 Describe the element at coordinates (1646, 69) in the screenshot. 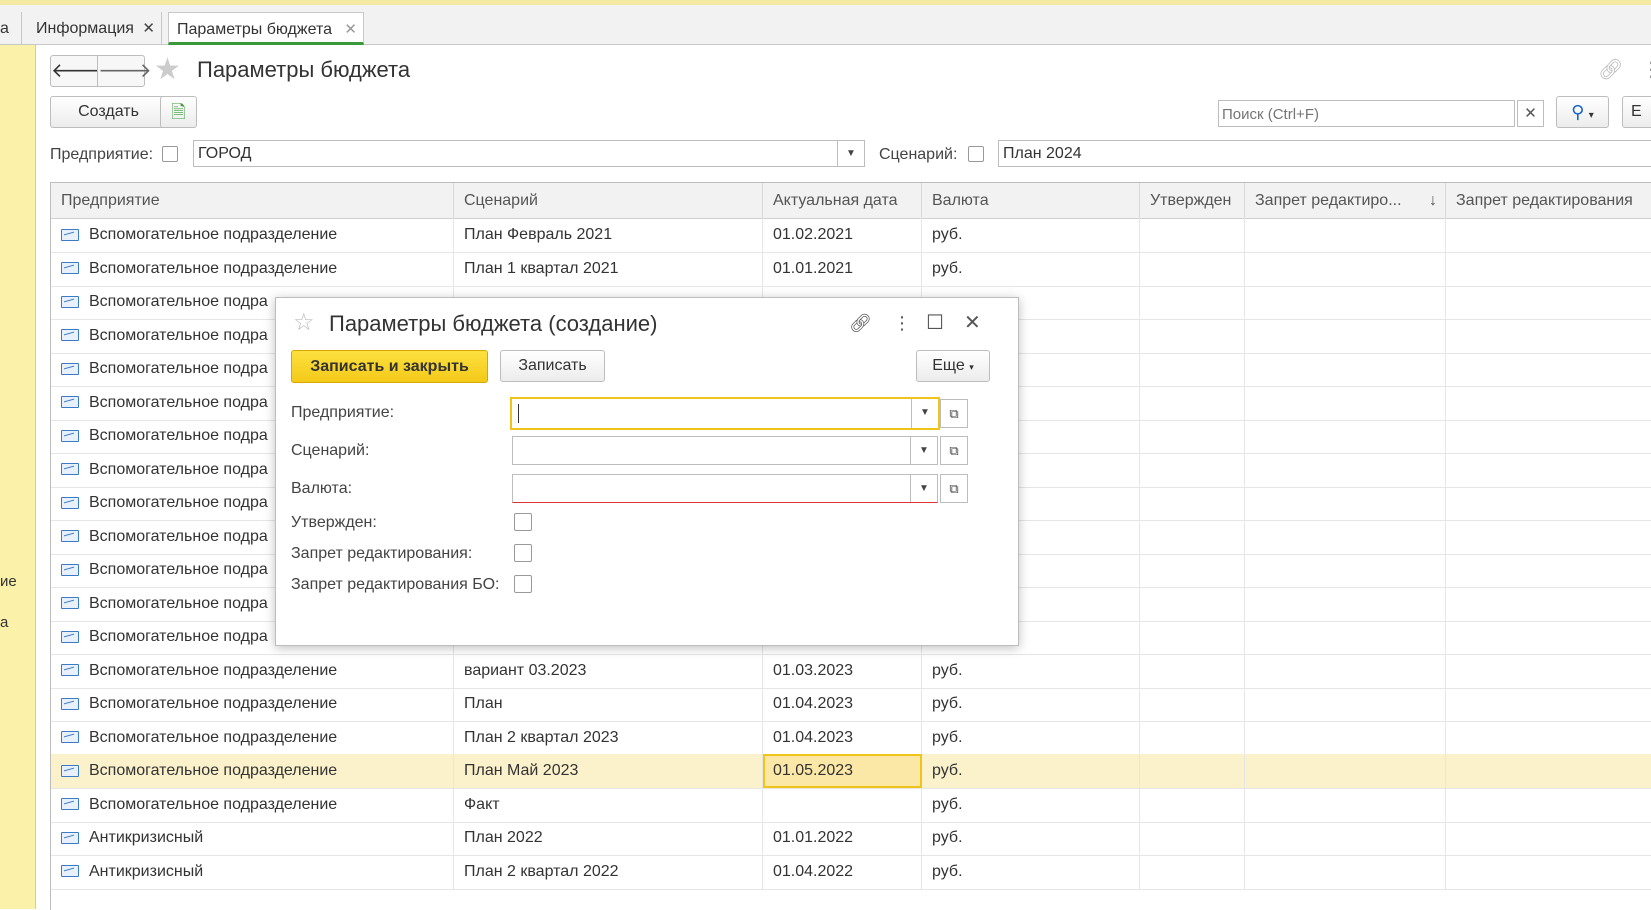

I see `more-vertical-icon: ⋮` at that location.